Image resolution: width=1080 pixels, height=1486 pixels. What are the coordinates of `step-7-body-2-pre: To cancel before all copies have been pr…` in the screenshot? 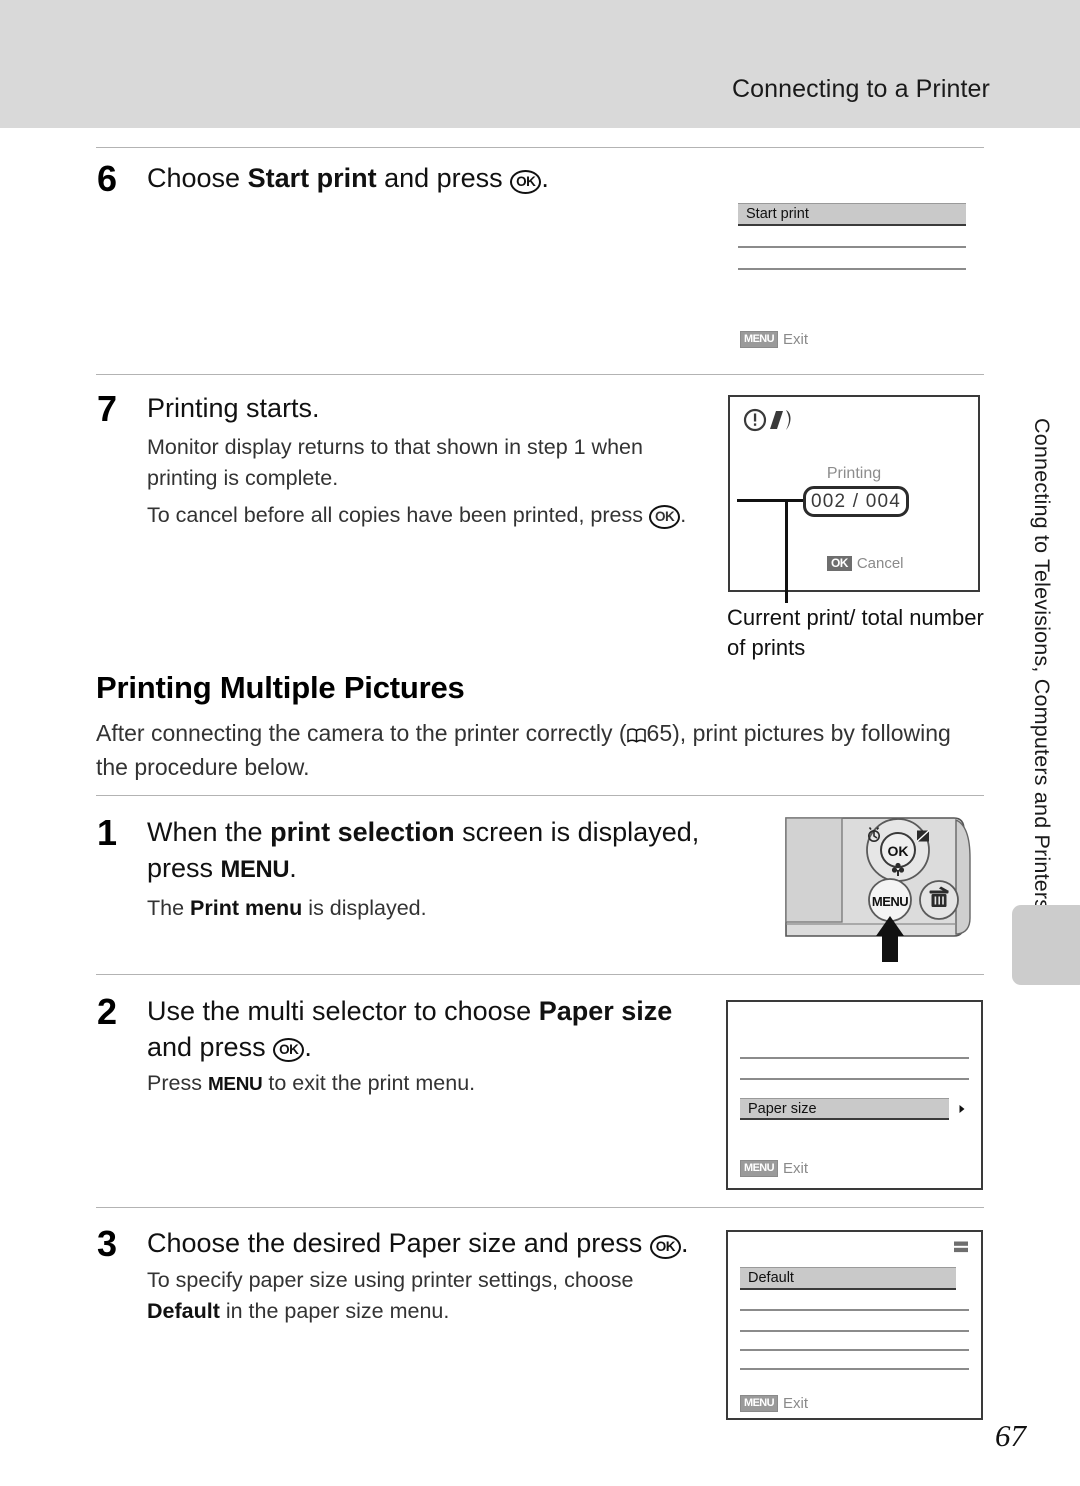 It's located at (398, 515).